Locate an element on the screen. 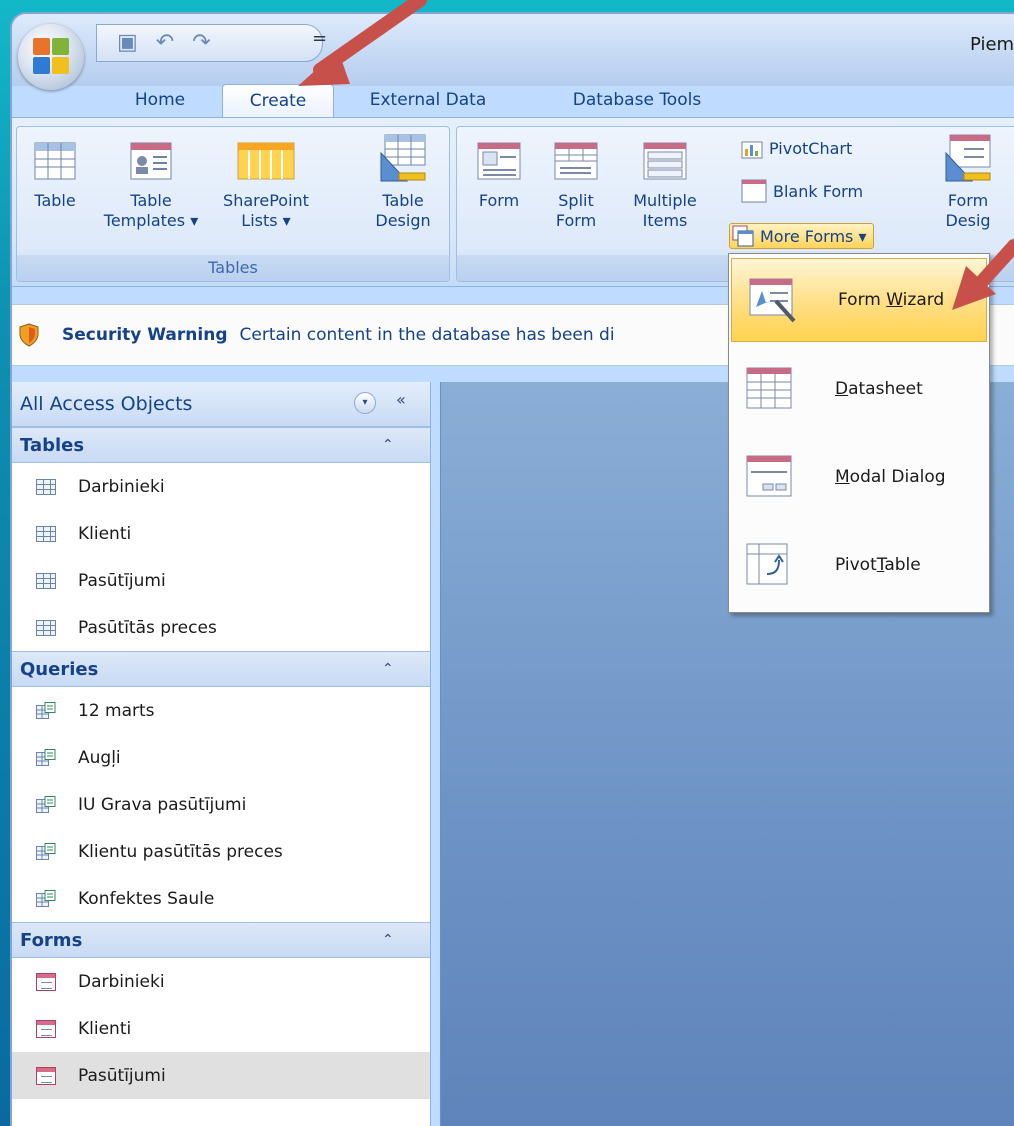 This screenshot has height=1126, width=1014. menu-label-part: atasheet is located at coordinates (885, 389).